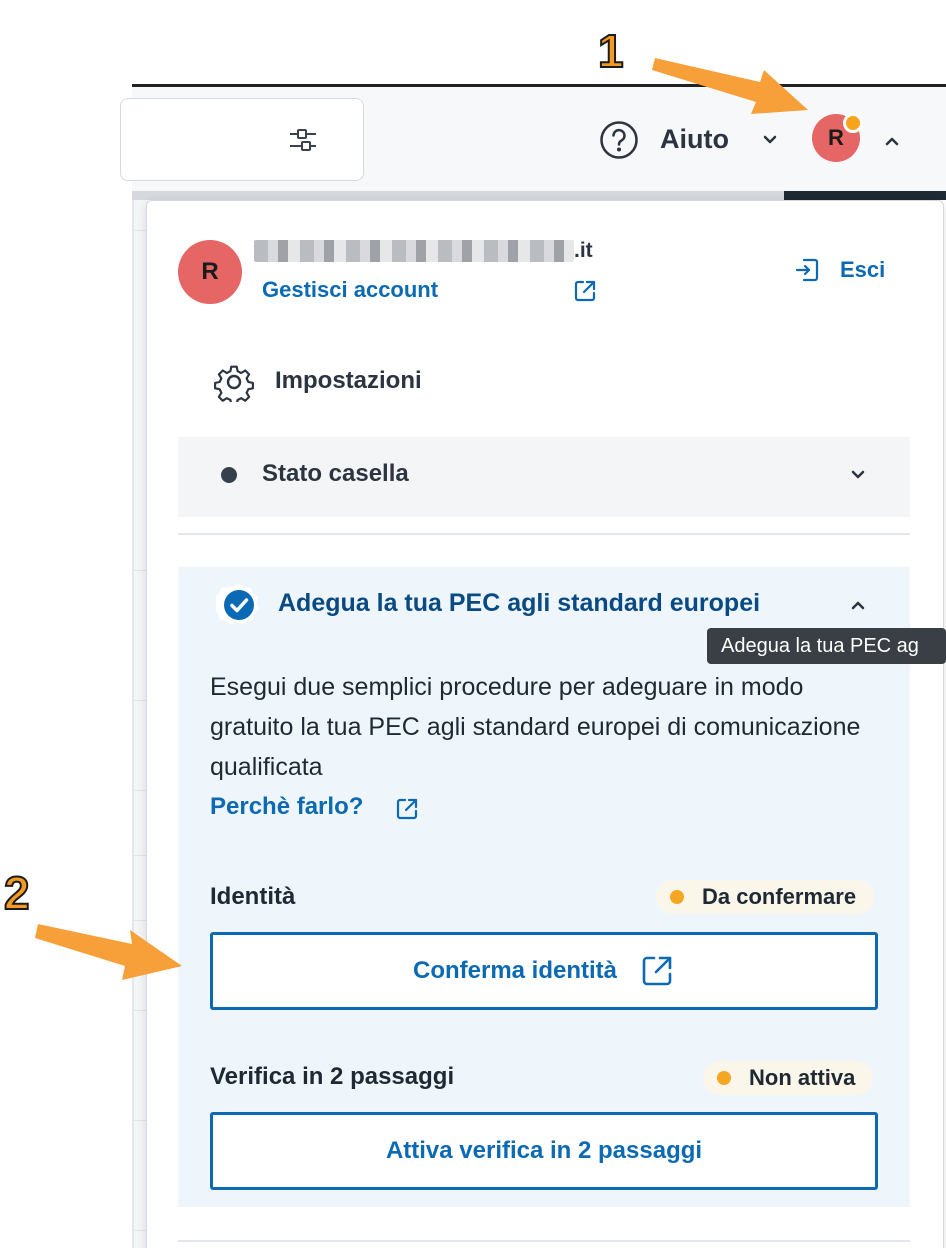 Image resolution: width=946 pixels, height=1248 pixels. Describe the element at coordinates (862, 270) in the screenshot. I see `logout-link: Esci` at that location.